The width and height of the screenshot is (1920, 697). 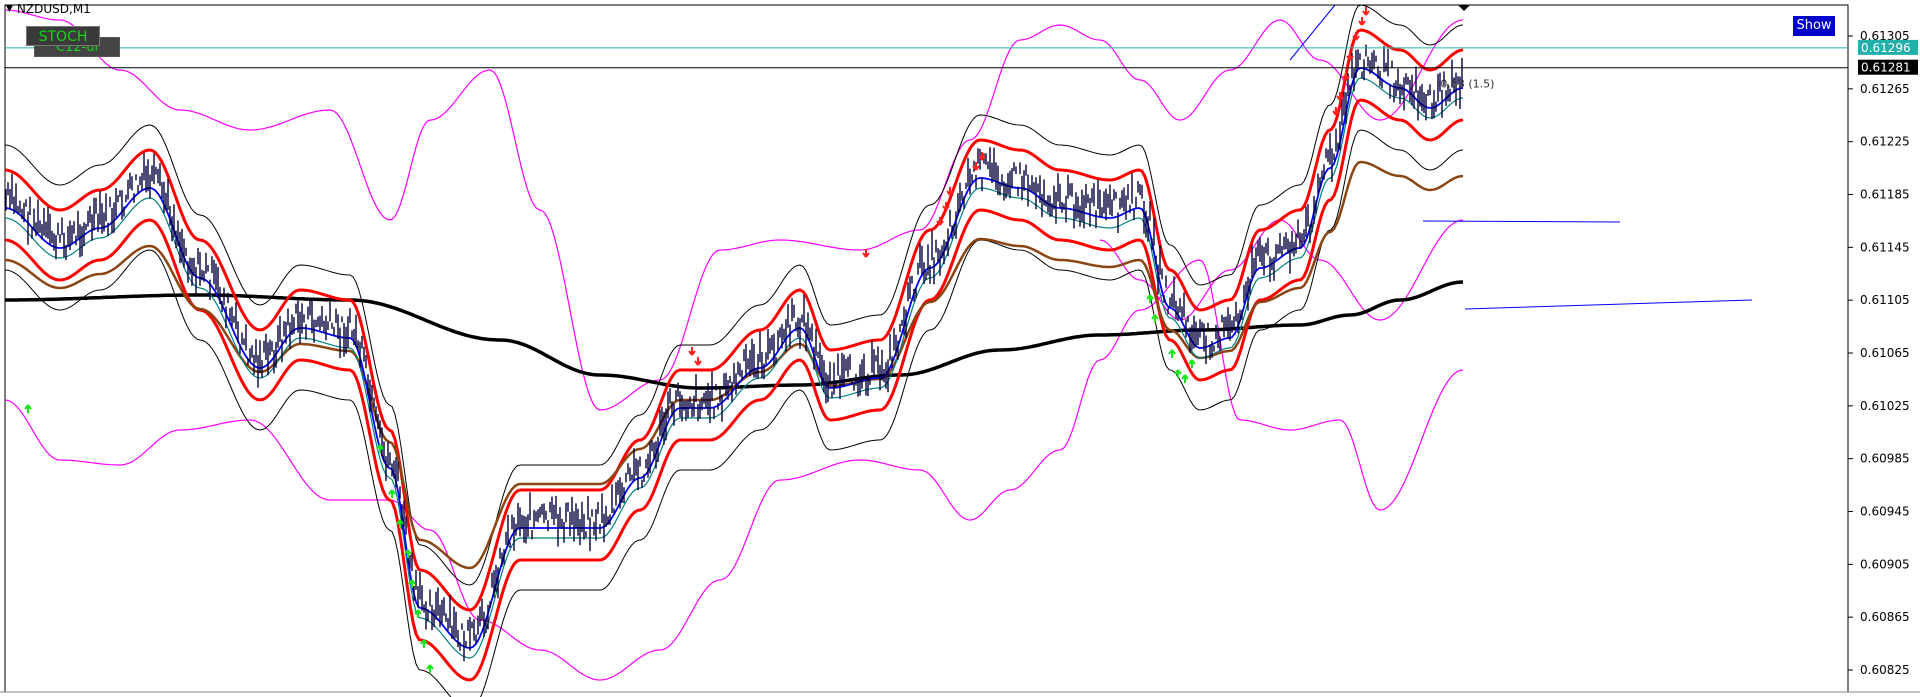 What do you see at coordinates (1885, 459) in the screenshot?
I see `price-axis-tick-label: 0.60985` at bounding box center [1885, 459].